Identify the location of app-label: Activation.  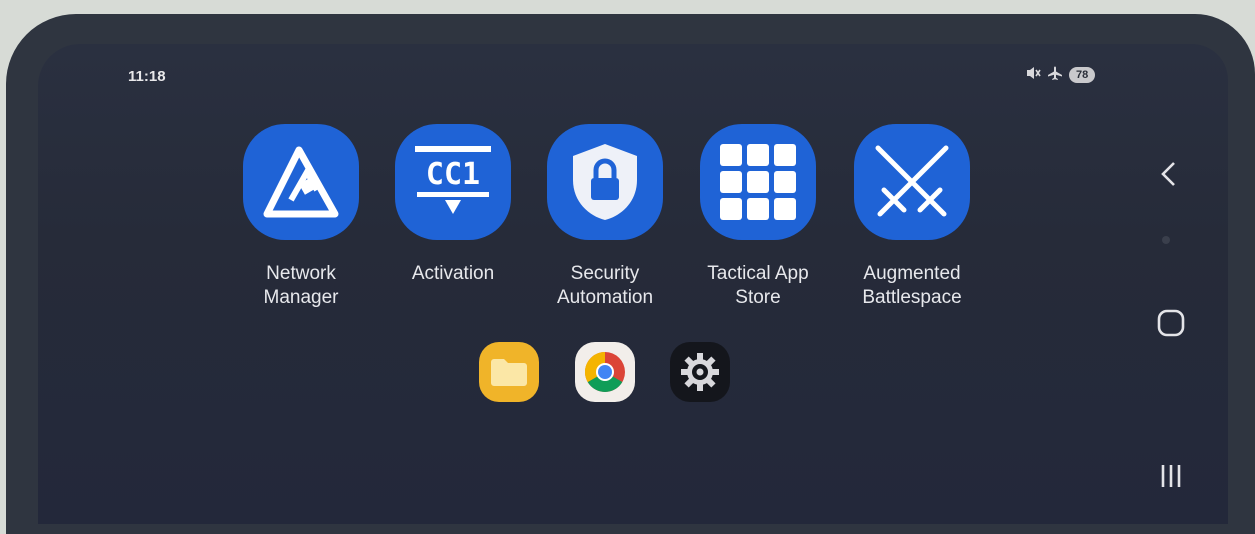
(453, 273).